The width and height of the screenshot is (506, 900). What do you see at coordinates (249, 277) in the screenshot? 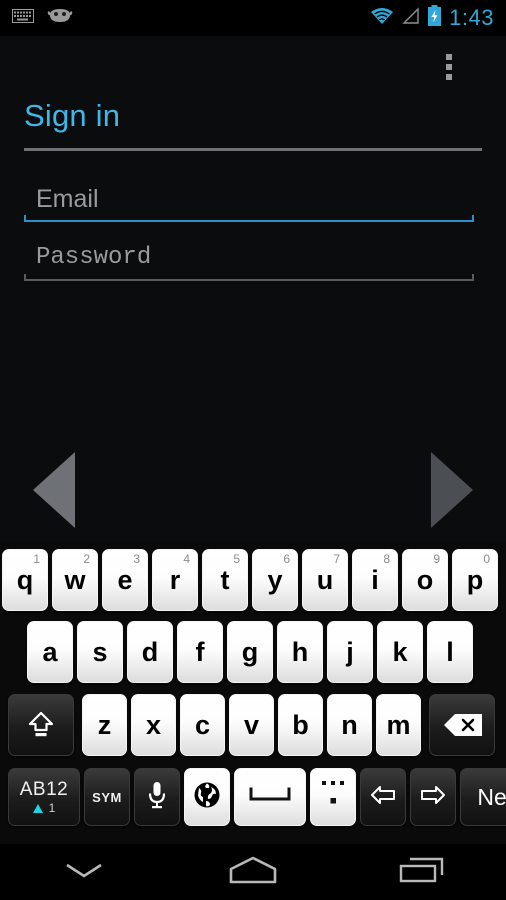
I see `password-field-underline` at bounding box center [249, 277].